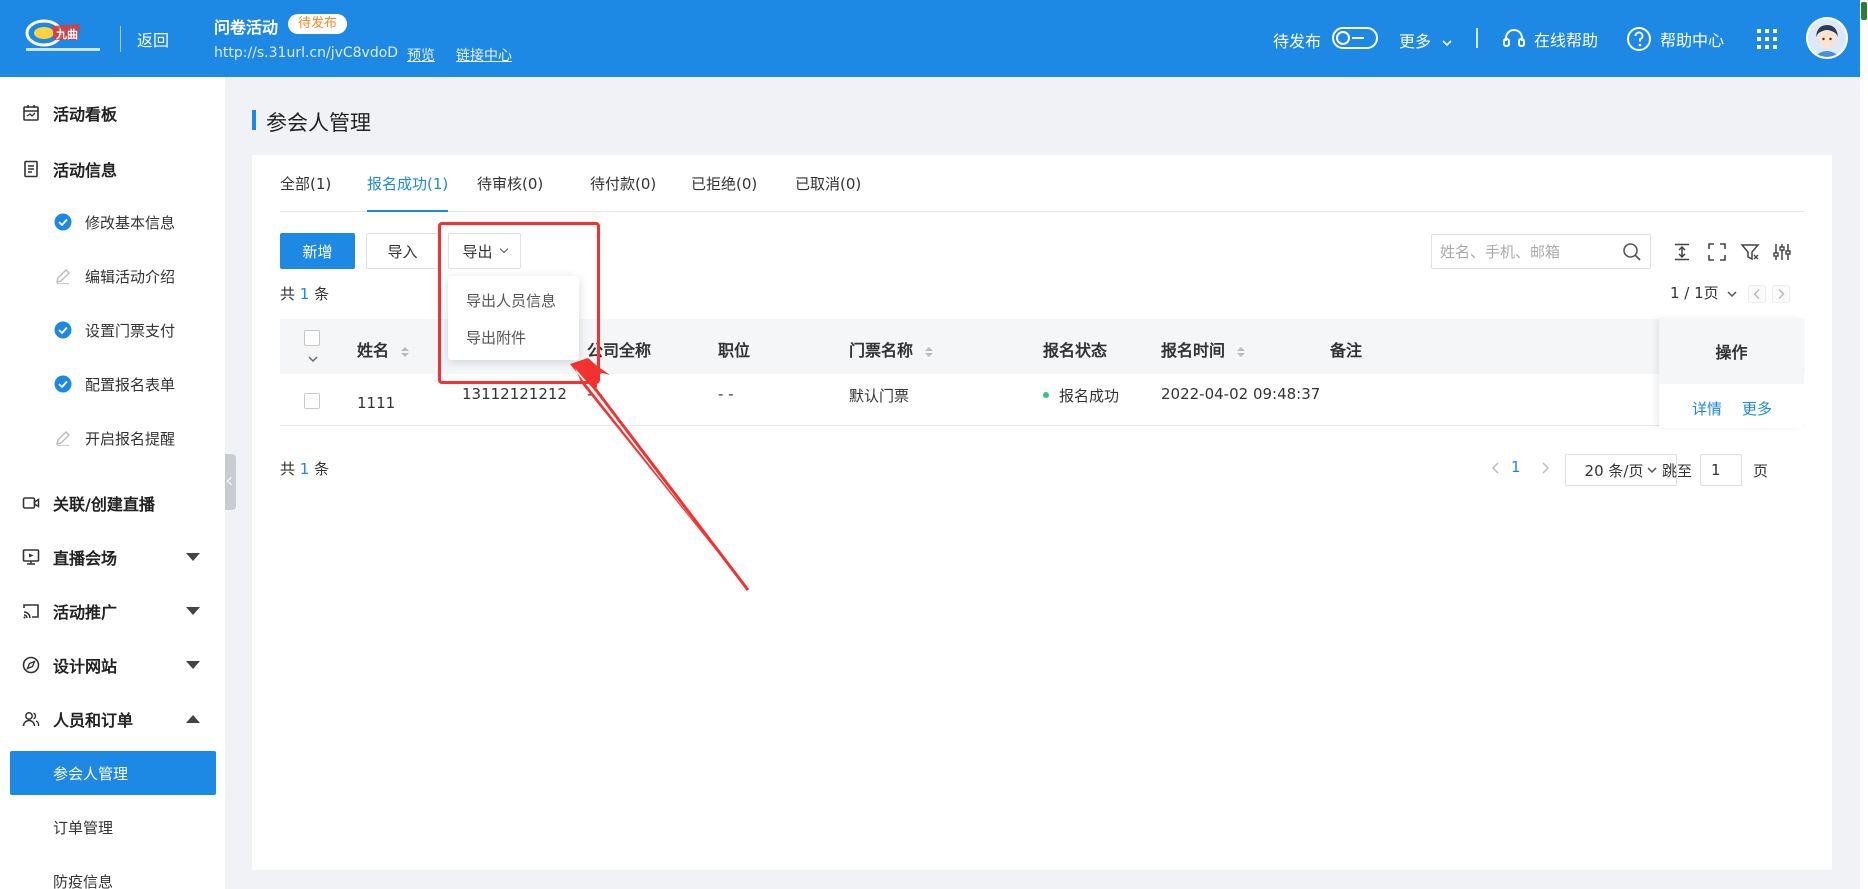  I want to click on sidebar-item-label: 编辑活动介绍, so click(130, 276).